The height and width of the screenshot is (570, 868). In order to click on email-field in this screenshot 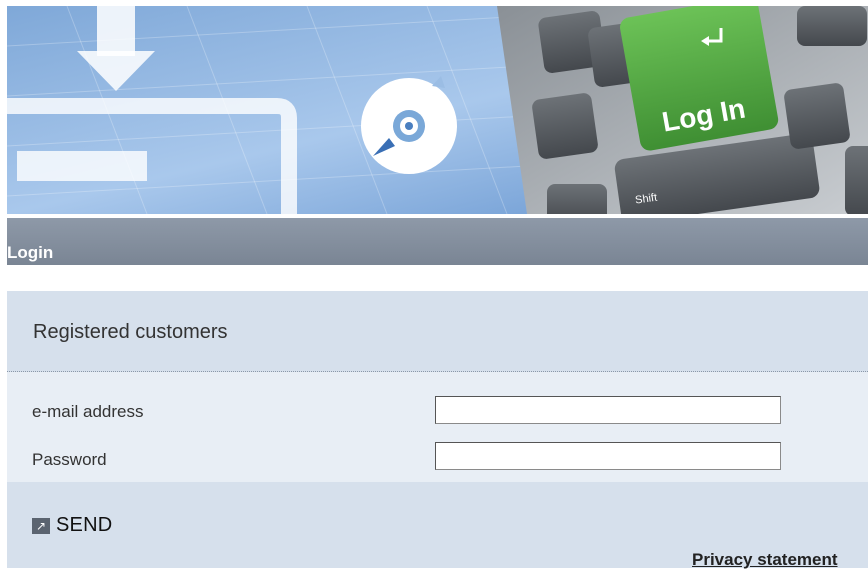, I will do `click(608, 410)`.